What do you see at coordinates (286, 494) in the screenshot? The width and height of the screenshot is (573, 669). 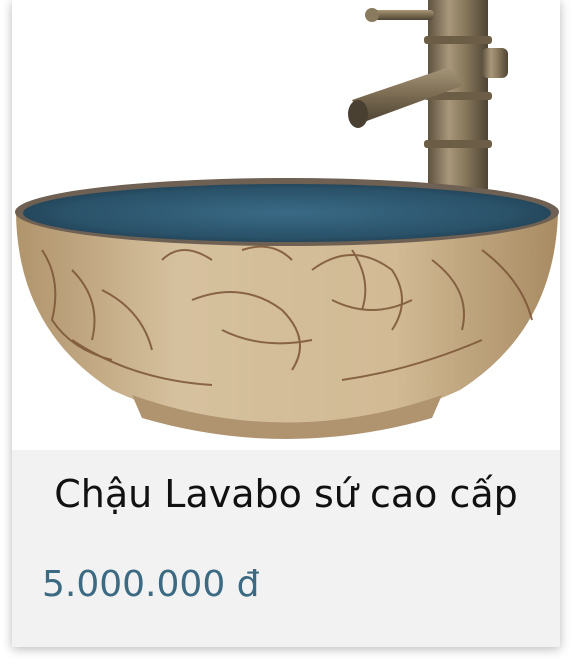 I see `product-title: Chậu Lavabo sứ cao cấp` at bounding box center [286, 494].